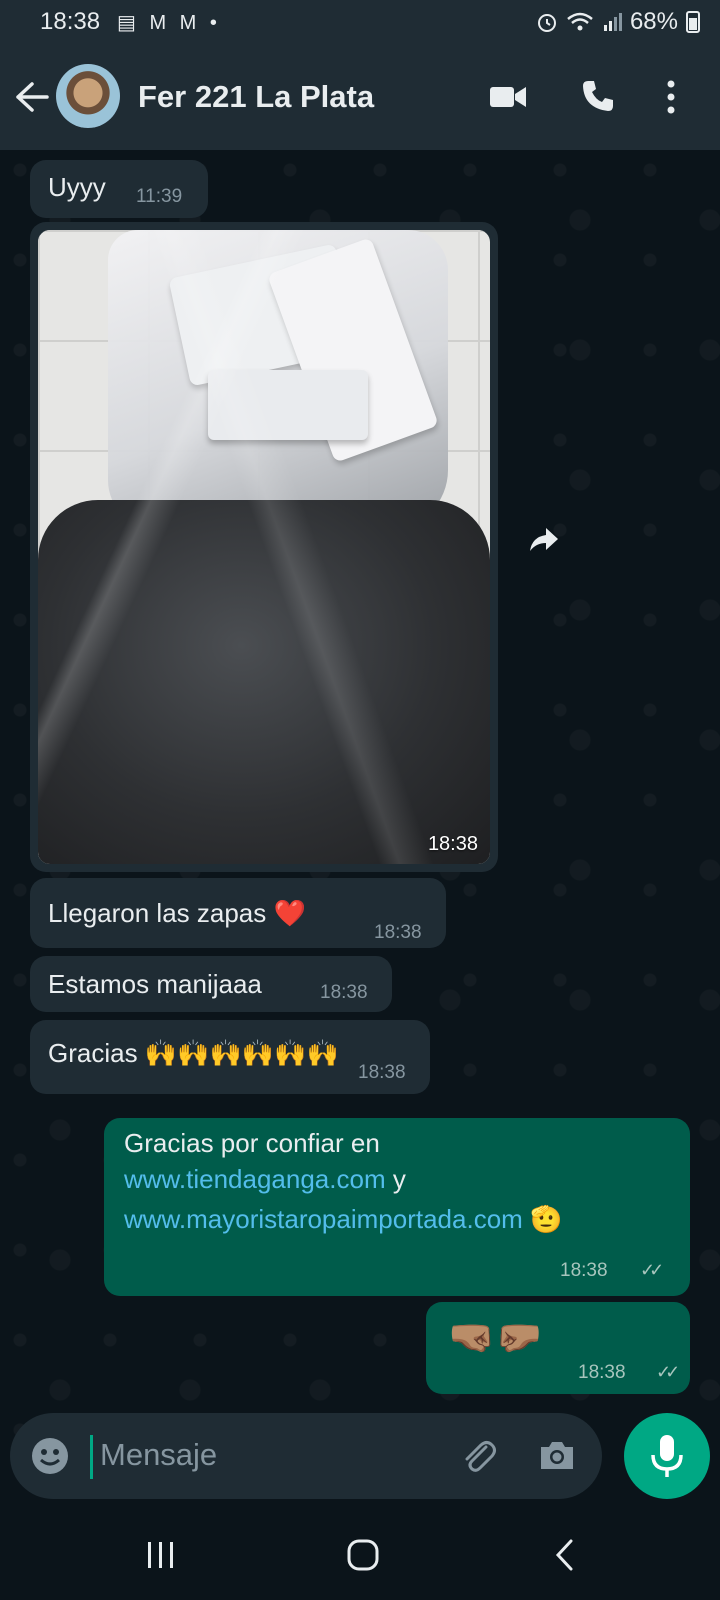  I want to click on message-text-line3: www.mayoristaropaimportada.com 🫡, so click(343, 1219).